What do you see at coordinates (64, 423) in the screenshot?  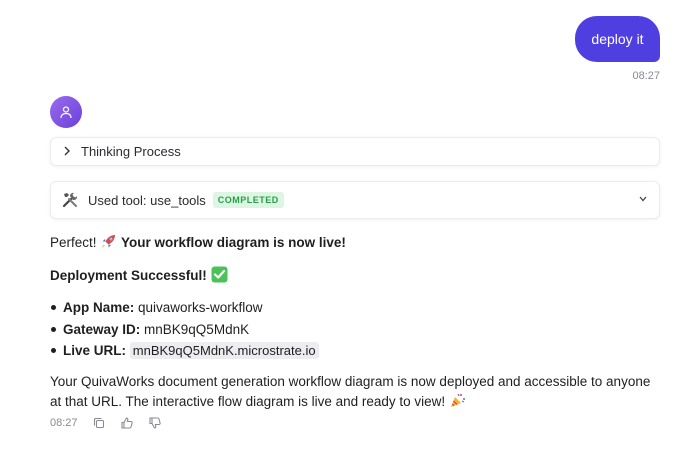 I see `response-time: 08:27` at bounding box center [64, 423].